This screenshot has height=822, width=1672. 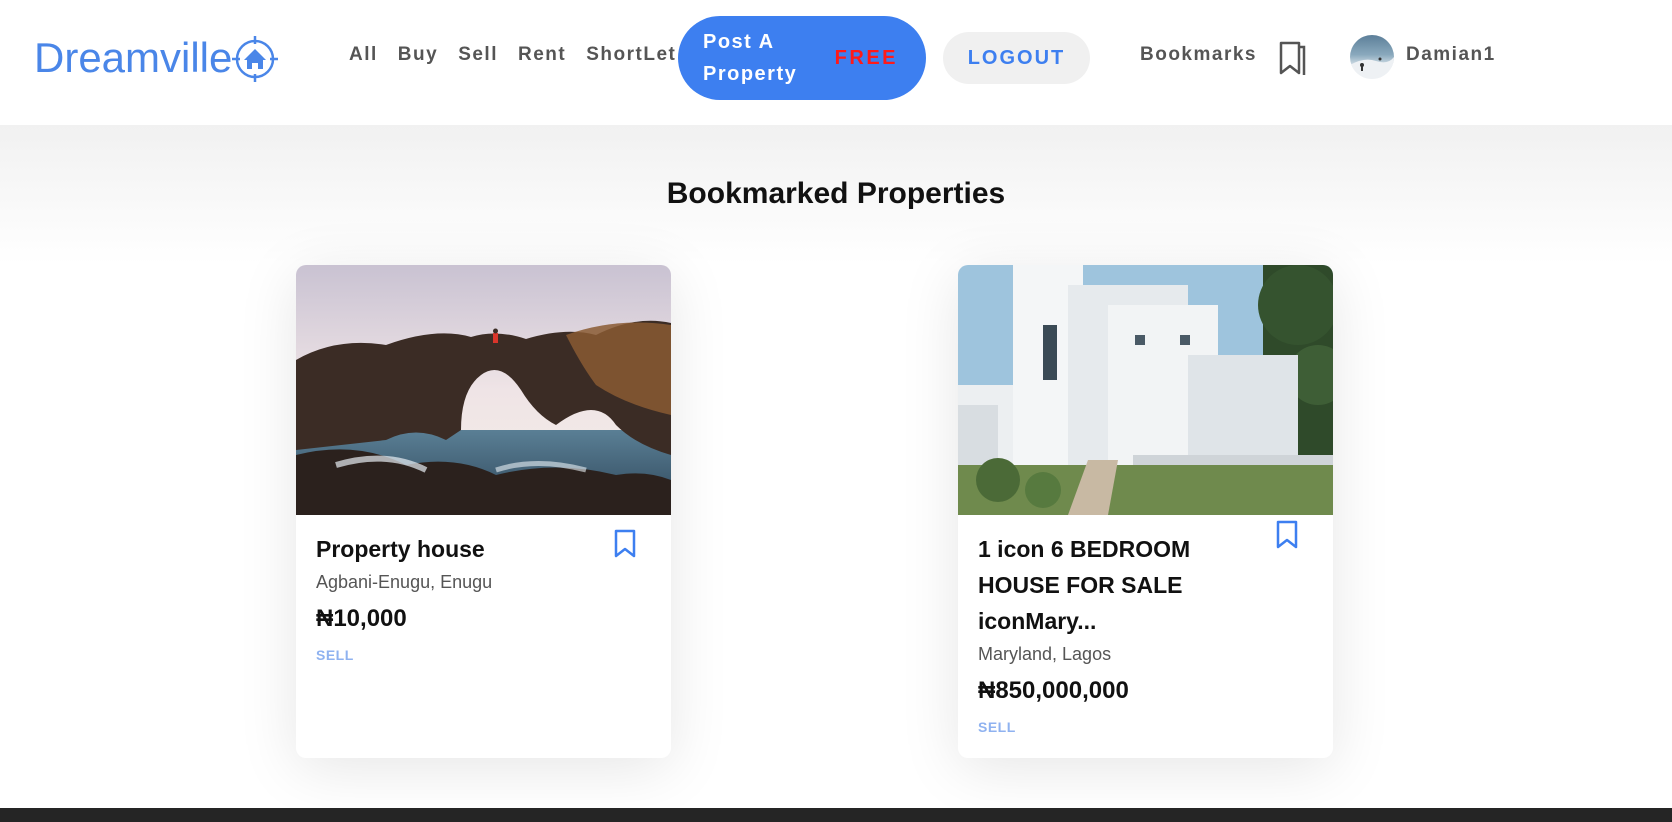 I want to click on bookmark-icon, so click(x=1292, y=58).